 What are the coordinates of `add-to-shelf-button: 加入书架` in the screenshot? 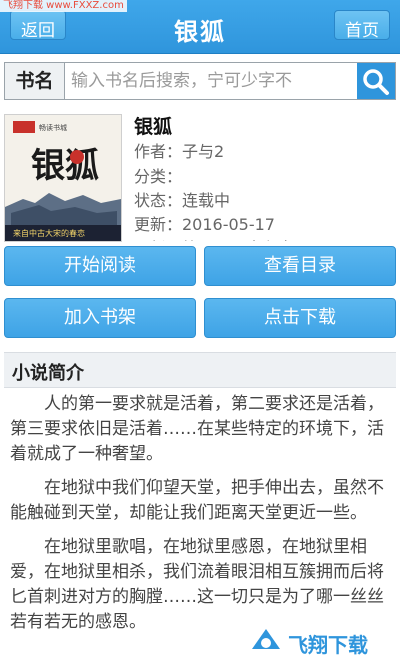 It's located at (100, 318).